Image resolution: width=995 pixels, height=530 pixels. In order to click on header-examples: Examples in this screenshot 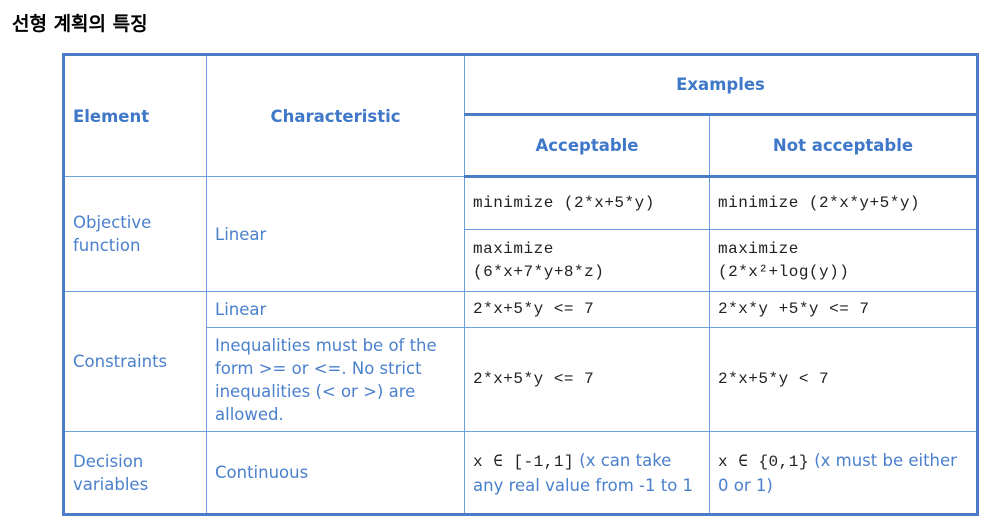, I will do `click(721, 85)`.